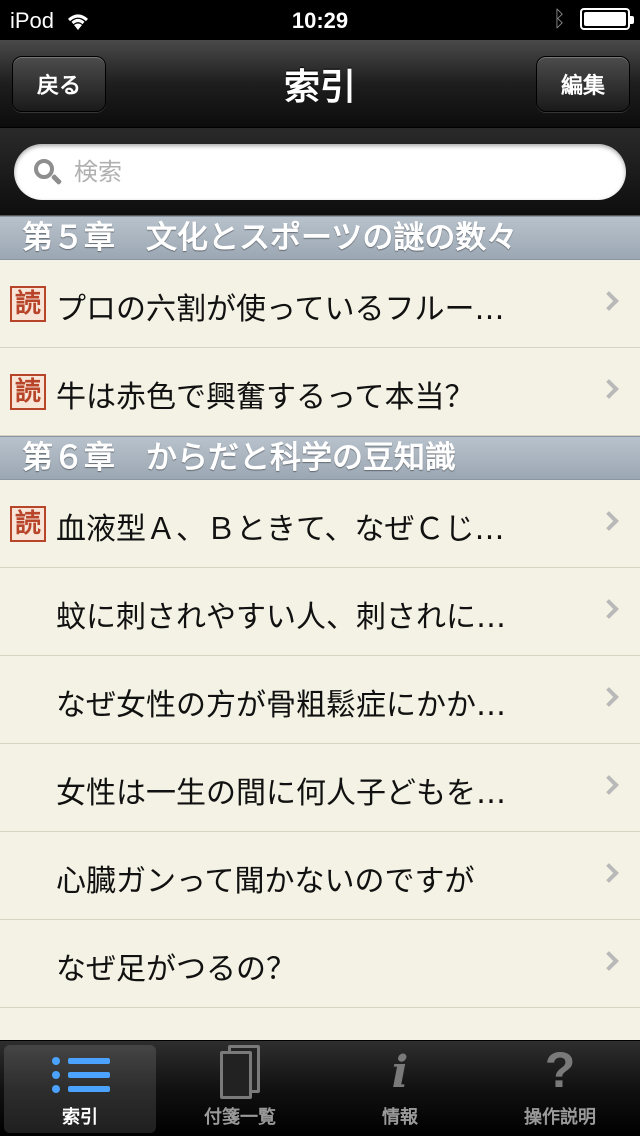 This screenshot has height=1136, width=640. I want to click on list-item-label: なぜ足がつるの？, so click(176, 969).